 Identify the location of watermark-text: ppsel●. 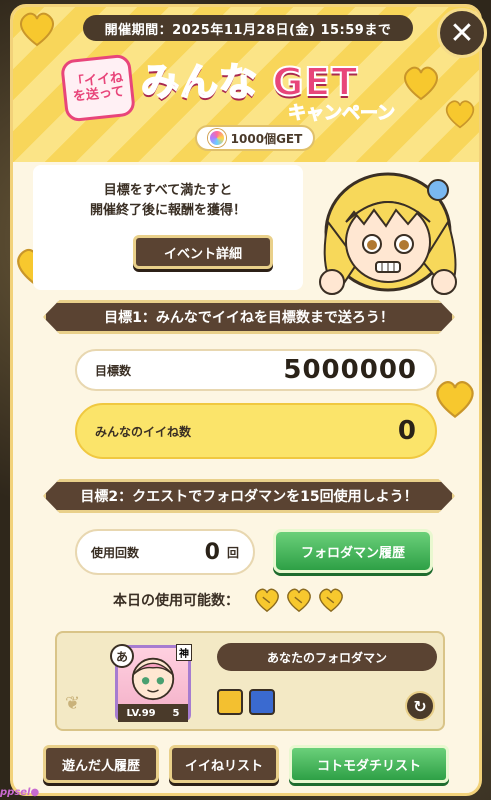
(20, 792).